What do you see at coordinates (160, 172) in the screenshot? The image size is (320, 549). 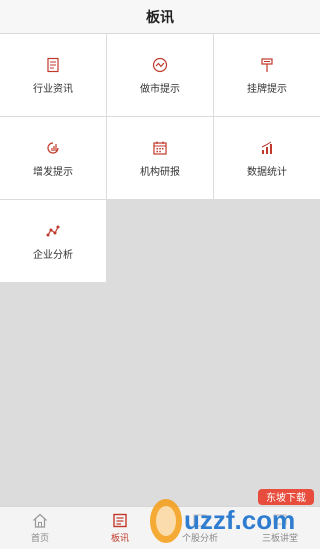 I see `grid-item-label: 机构研报` at bounding box center [160, 172].